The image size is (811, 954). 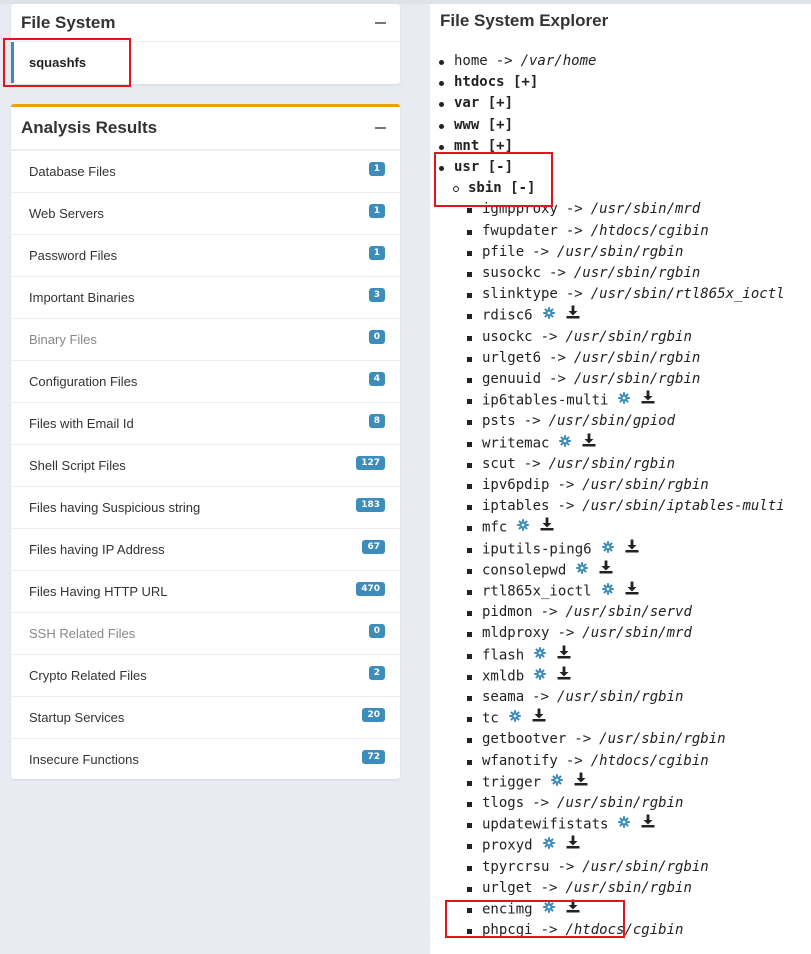 I want to click on tree-file-item: writemac, so click(x=531, y=443).